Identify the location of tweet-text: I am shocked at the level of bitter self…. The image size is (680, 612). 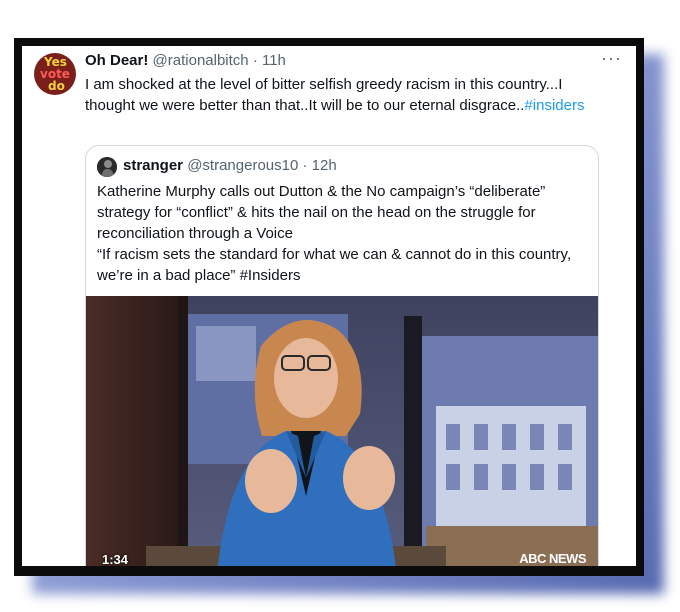
(350, 95).